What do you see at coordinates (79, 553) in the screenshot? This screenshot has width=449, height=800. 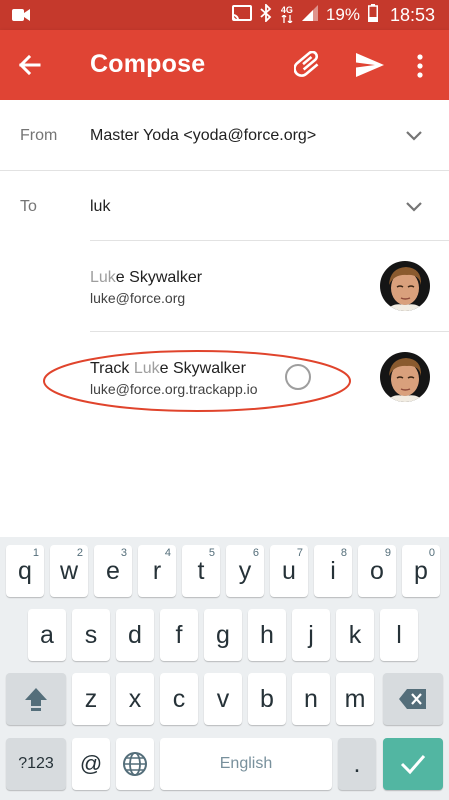 I see `key-hint: 2` at bounding box center [79, 553].